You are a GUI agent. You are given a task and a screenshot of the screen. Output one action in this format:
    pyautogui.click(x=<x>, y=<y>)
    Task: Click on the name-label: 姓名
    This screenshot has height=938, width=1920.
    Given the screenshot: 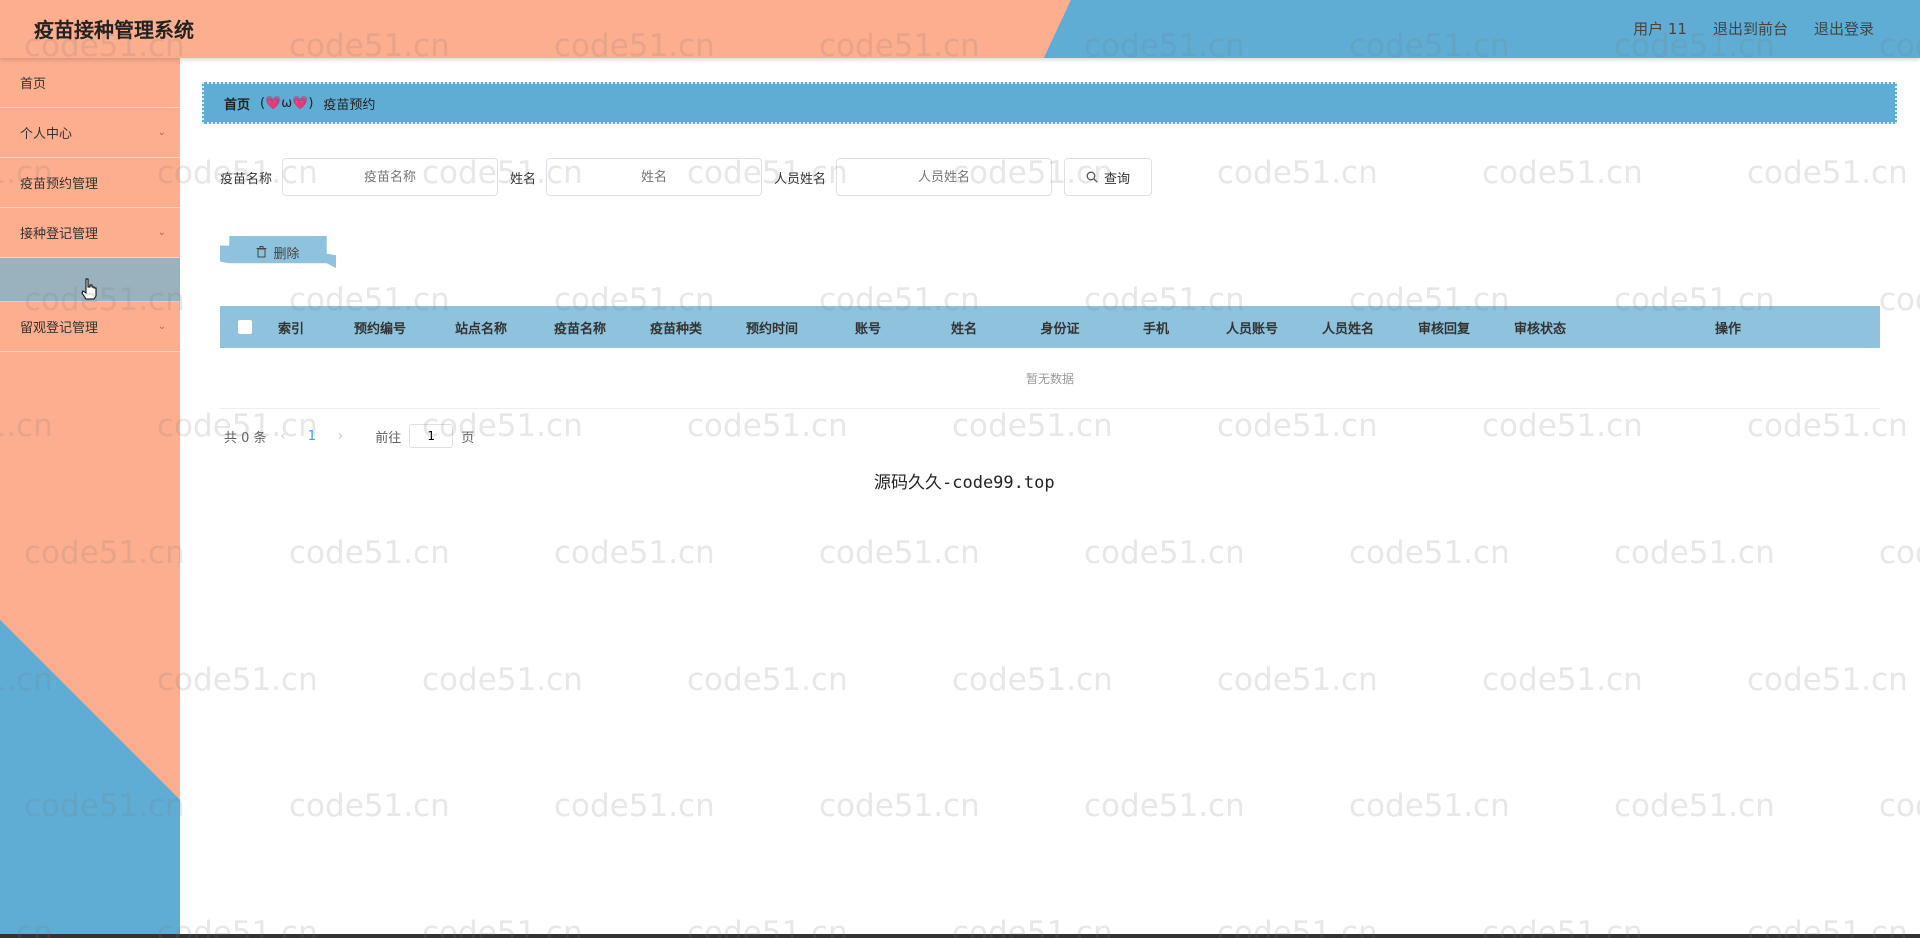 What is the action you would take?
    pyautogui.click(x=523, y=179)
    